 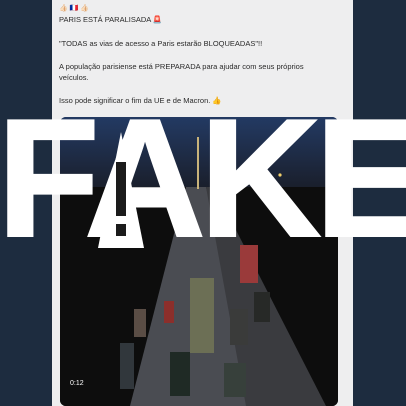 What do you see at coordinates (74, 8) in the screenshot?
I see `emoji-line: 👍🏻 🇫🇷 👍🏻` at bounding box center [74, 8].